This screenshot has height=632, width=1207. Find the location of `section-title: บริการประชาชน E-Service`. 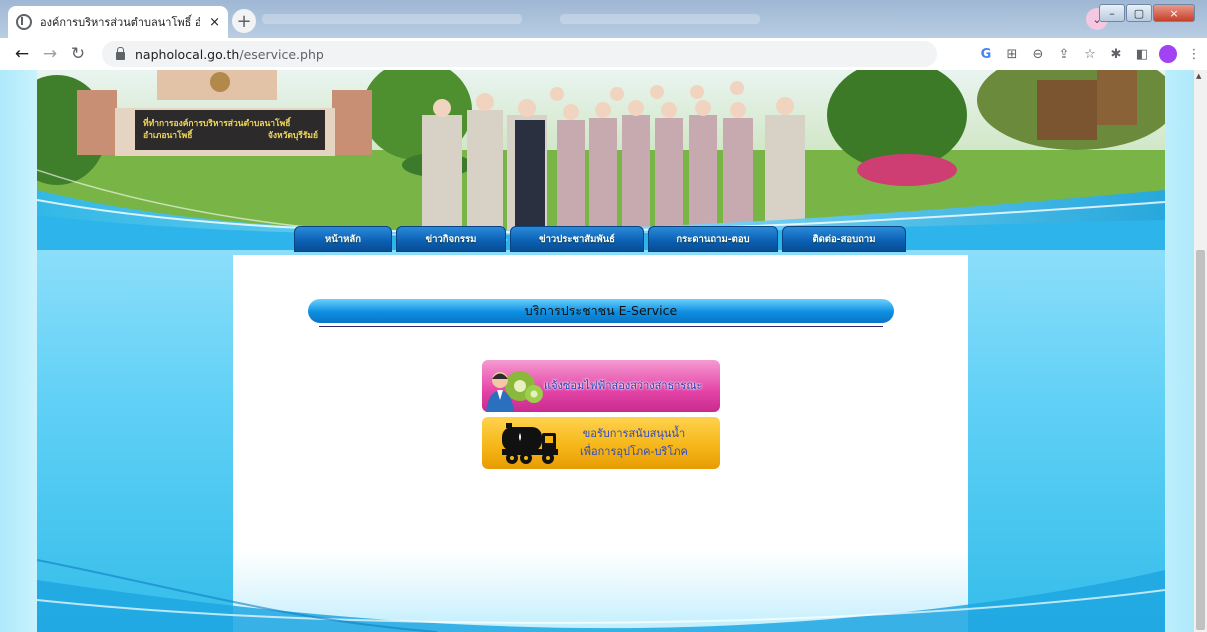

section-title: บริการประชาชน E-Service is located at coordinates (601, 310).